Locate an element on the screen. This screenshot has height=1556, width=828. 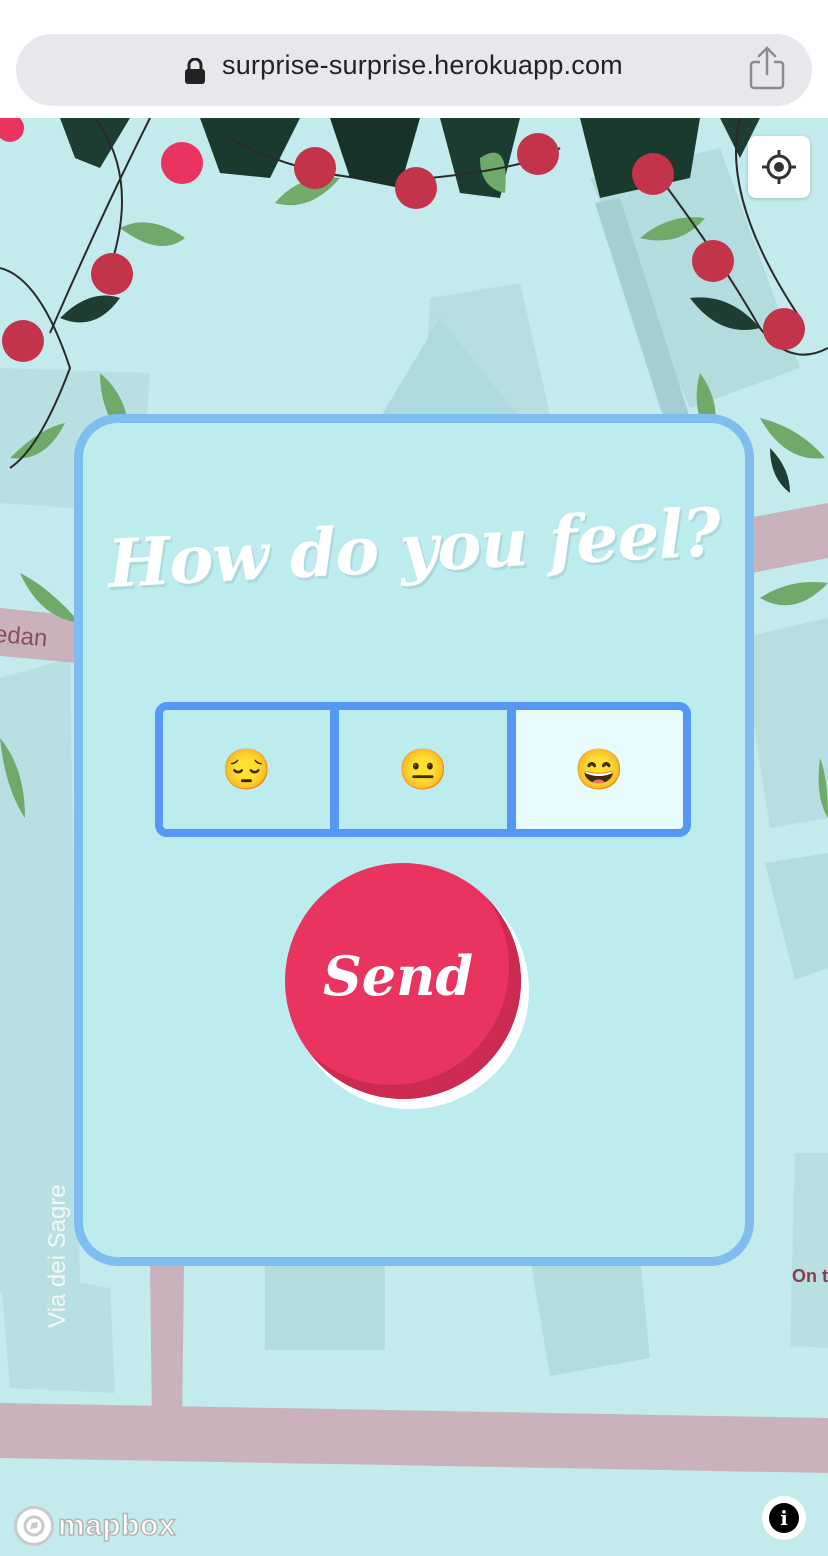
pensive-face-icon: 😔 is located at coordinates (246, 770).